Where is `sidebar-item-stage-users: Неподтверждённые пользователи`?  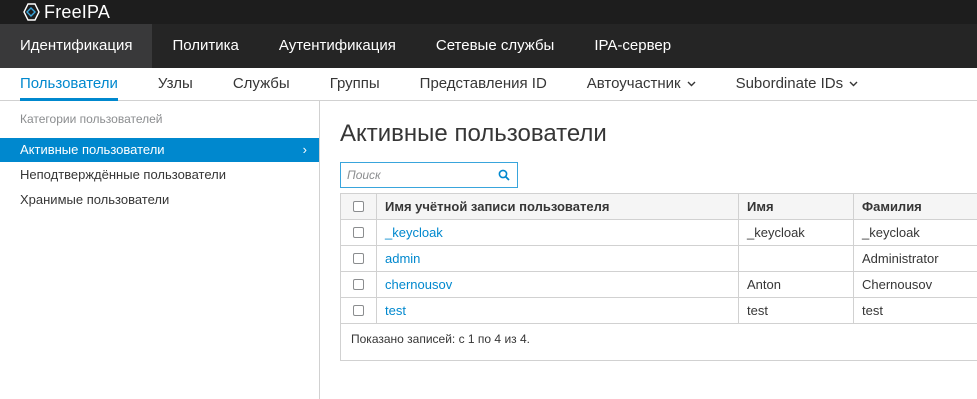 sidebar-item-stage-users: Неподтверждённые пользователи is located at coordinates (159, 175).